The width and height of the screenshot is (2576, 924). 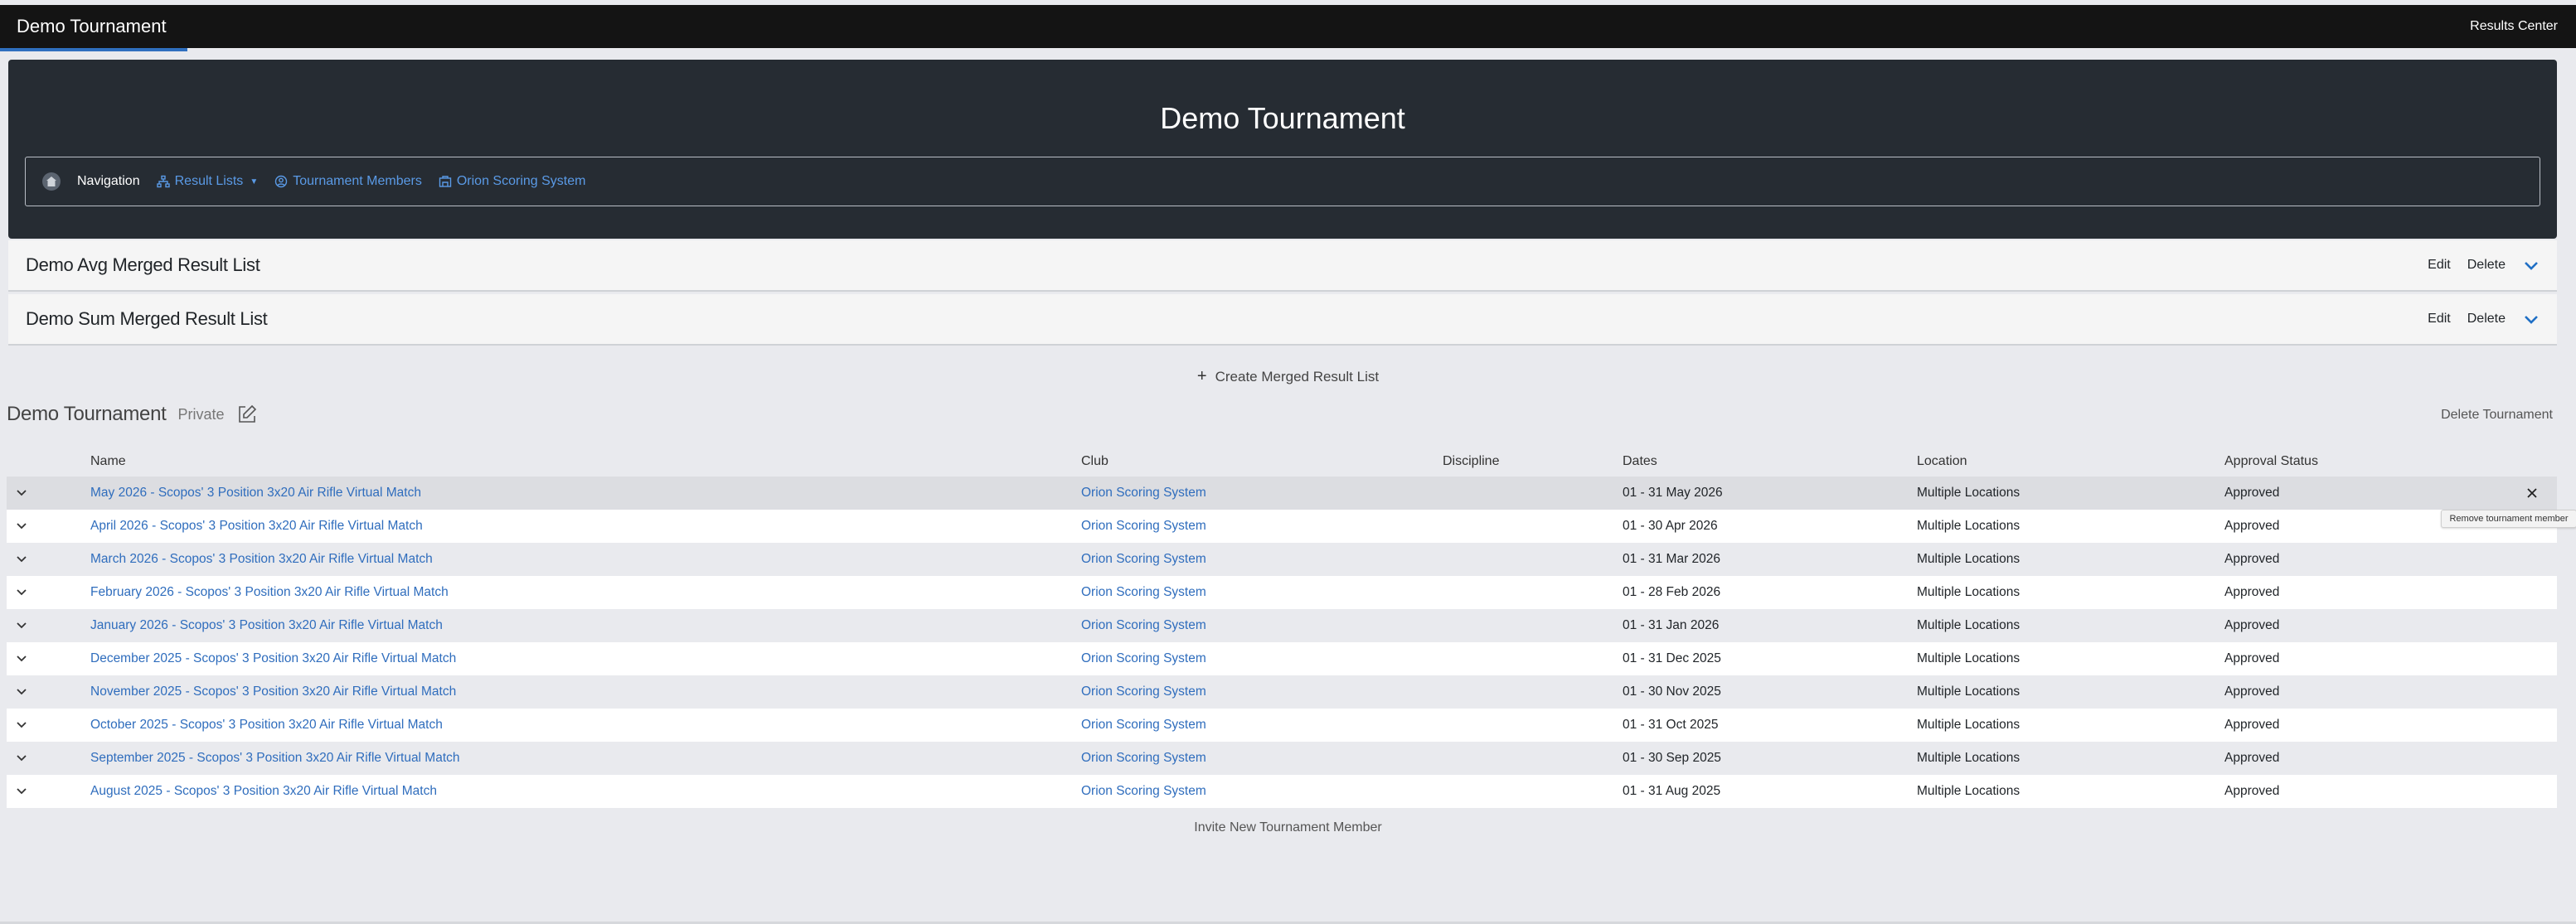 What do you see at coordinates (1672, 758) in the screenshot?
I see `dates-cell: 01 - 30 Sep 2025` at bounding box center [1672, 758].